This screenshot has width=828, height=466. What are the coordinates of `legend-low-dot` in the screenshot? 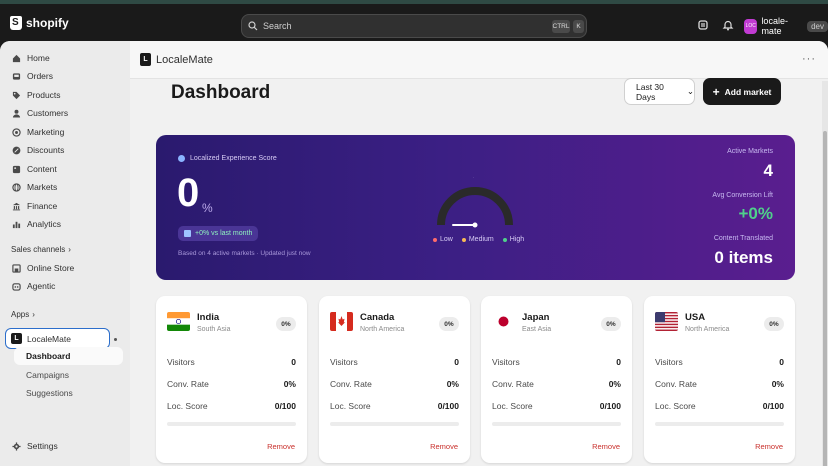 It's located at (435, 239).